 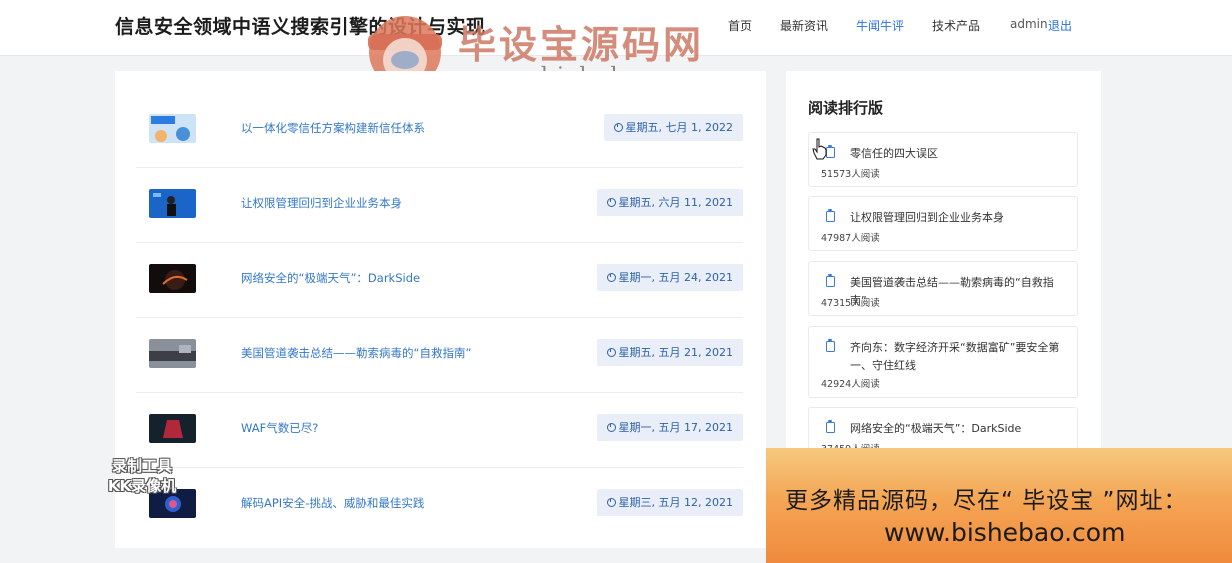 What do you see at coordinates (330, 278) in the screenshot?
I see `article-title: 网络安全的“极端天气”：DarkSide` at bounding box center [330, 278].